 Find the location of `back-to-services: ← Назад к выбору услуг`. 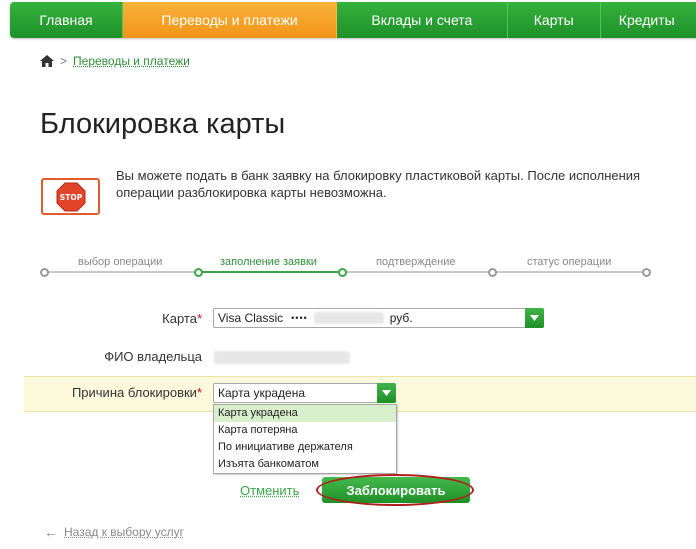

back-to-services: ← Назад к выбору услуг is located at coordinates (114, 532).